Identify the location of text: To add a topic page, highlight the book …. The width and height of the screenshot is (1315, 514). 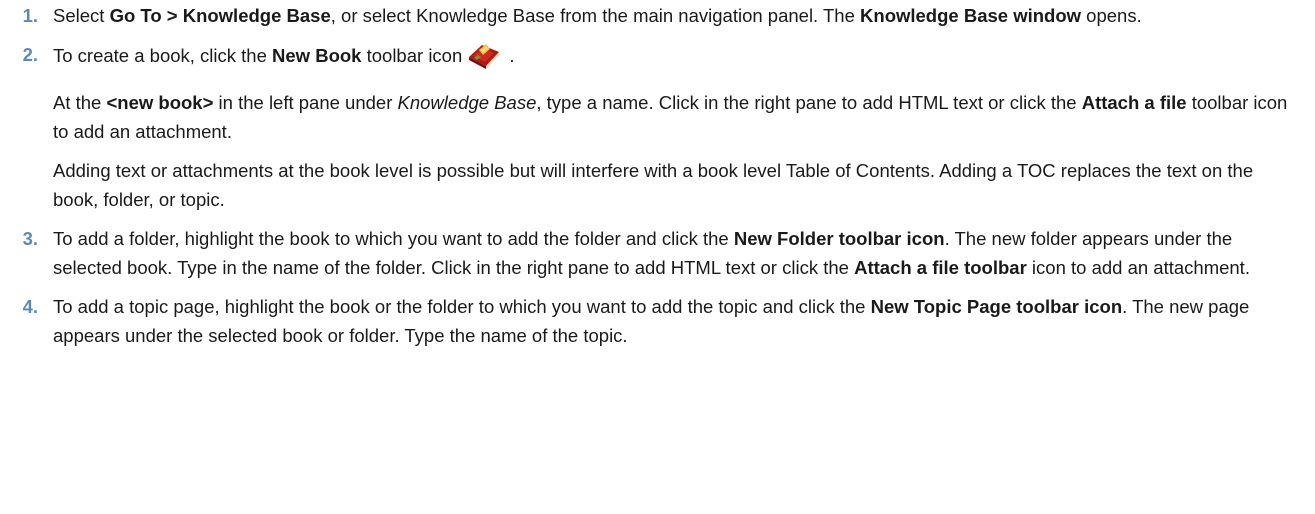
(462, 306).